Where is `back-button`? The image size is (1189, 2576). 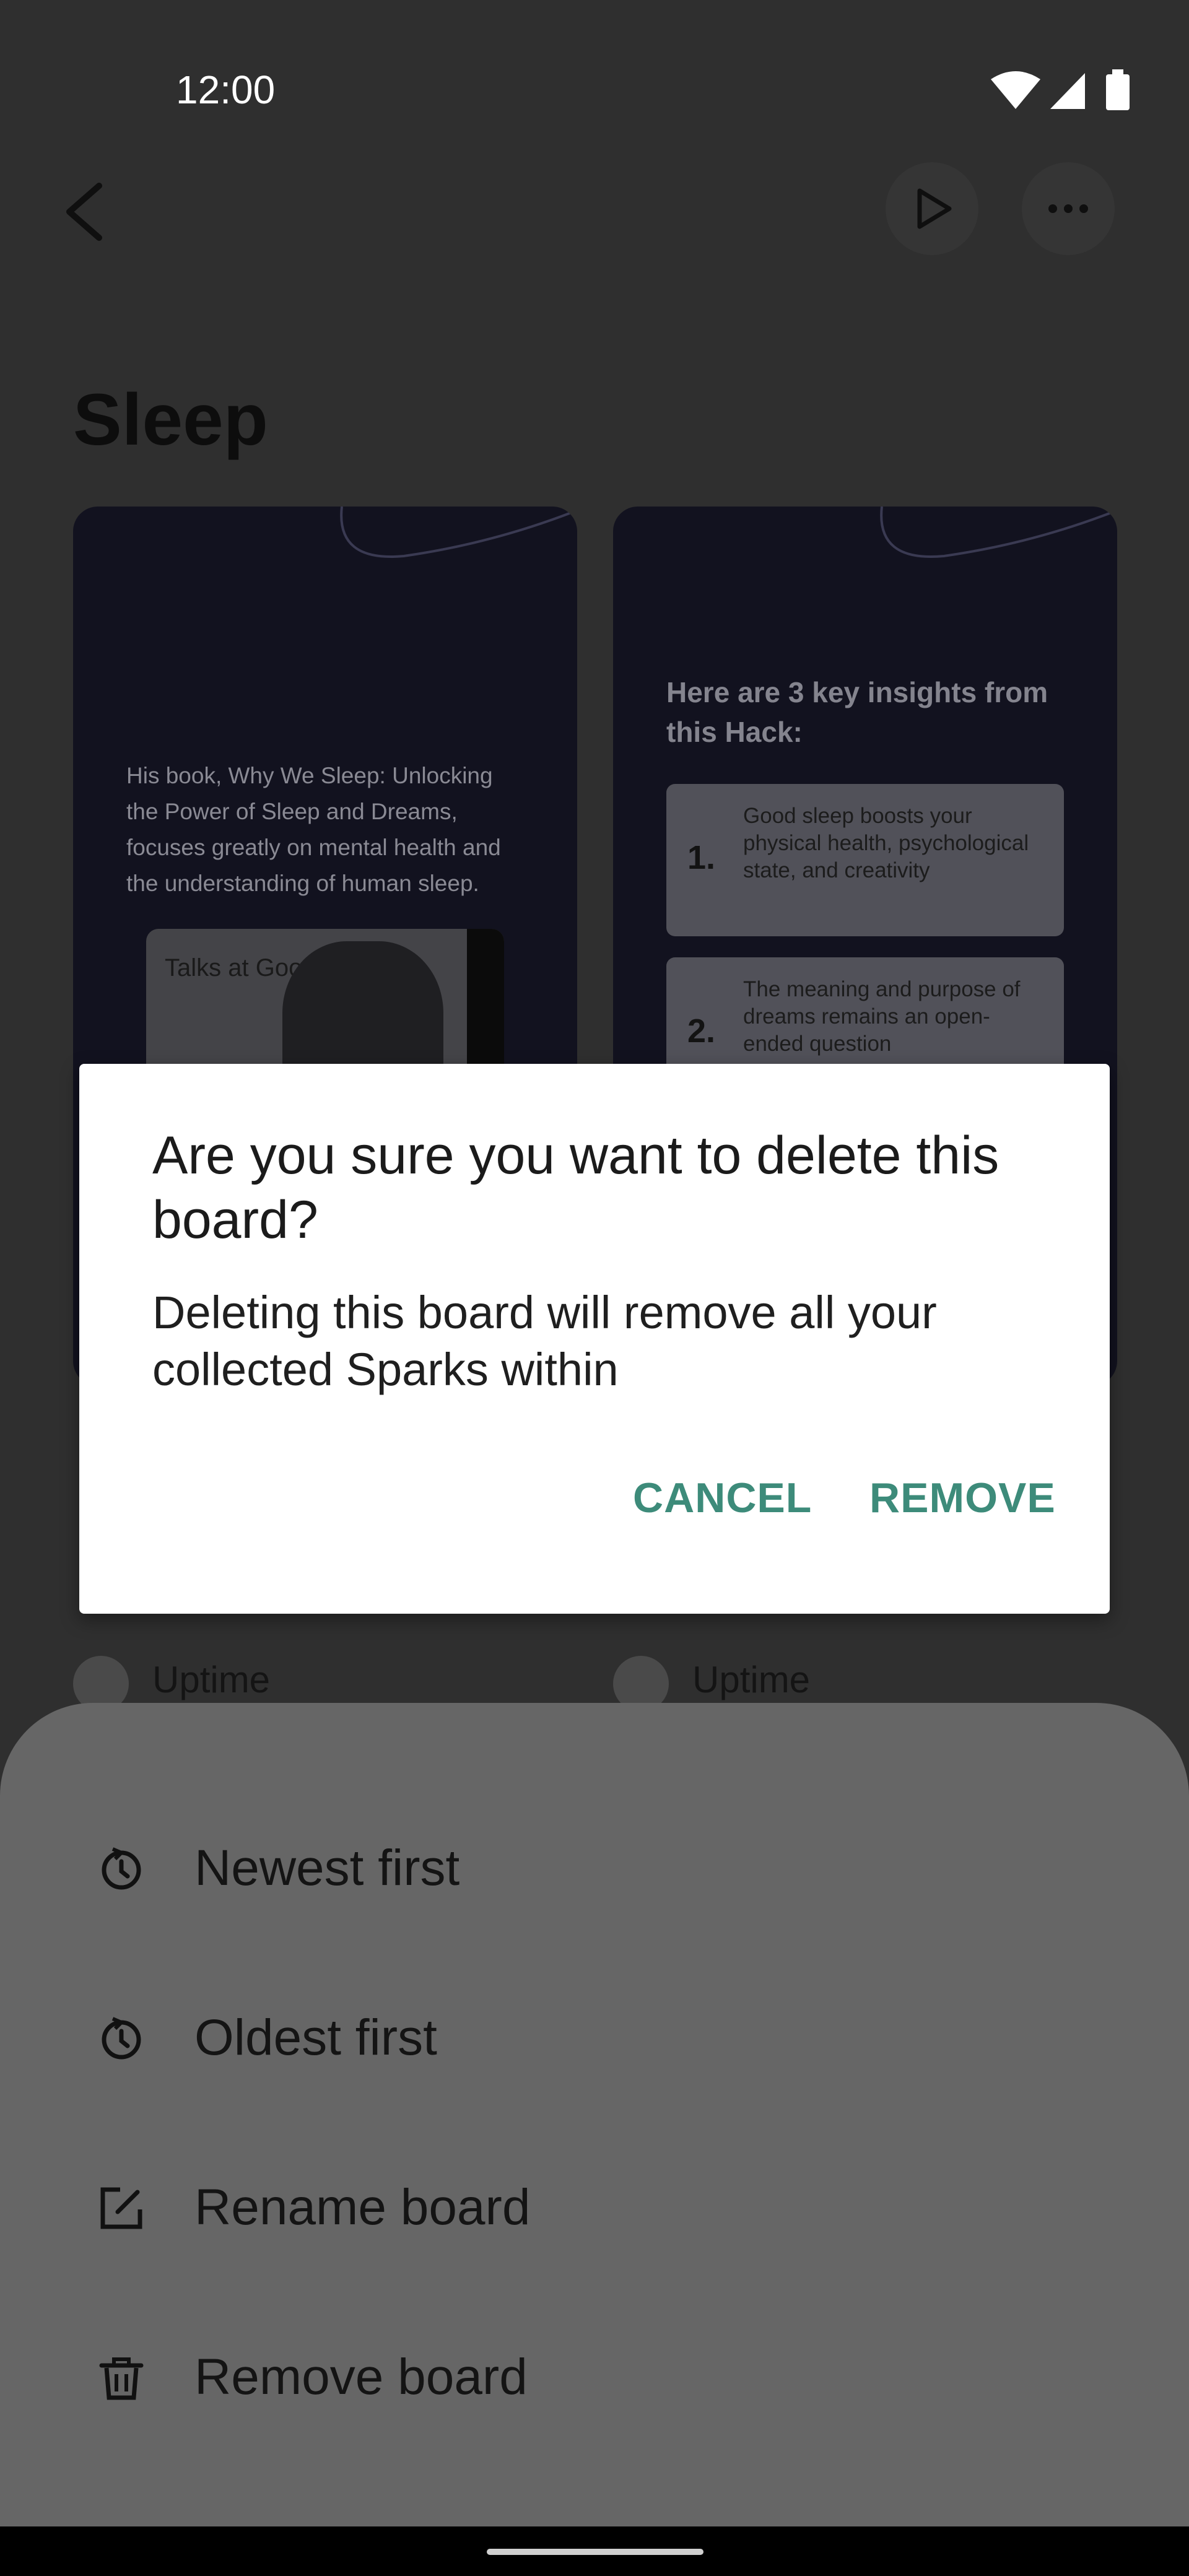 back-button is located at coordinates (87, 210).